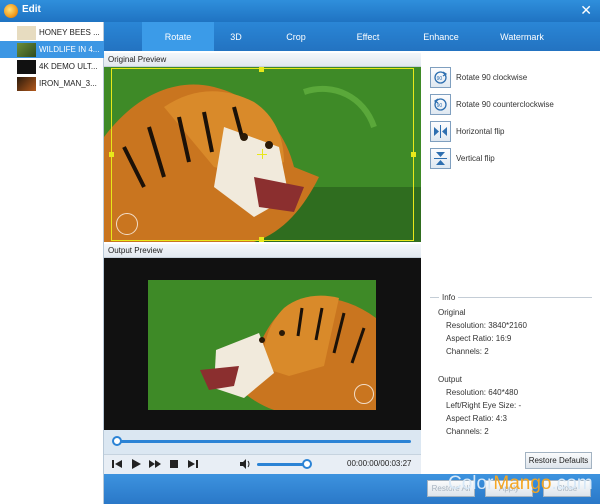 This screenshot has width=600, height=504. What do you see at coordinates (368, 36) in the screenshot?
I see `tab-effect: Effect` at bounding box center [368, 36].